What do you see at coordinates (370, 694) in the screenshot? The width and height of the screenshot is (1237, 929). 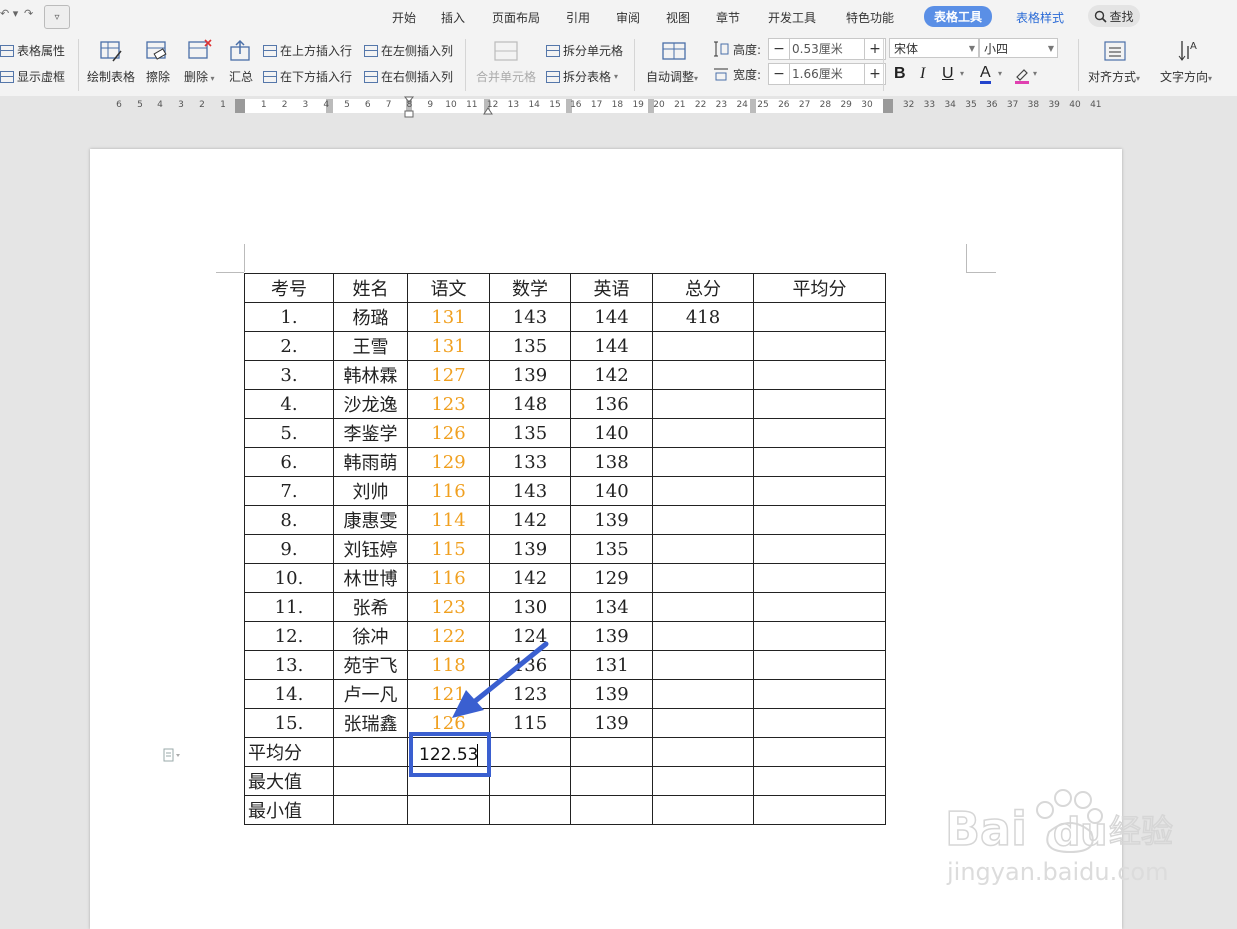 I see `cell-student-name: 卢一凡` at bounding box center [370, 694].